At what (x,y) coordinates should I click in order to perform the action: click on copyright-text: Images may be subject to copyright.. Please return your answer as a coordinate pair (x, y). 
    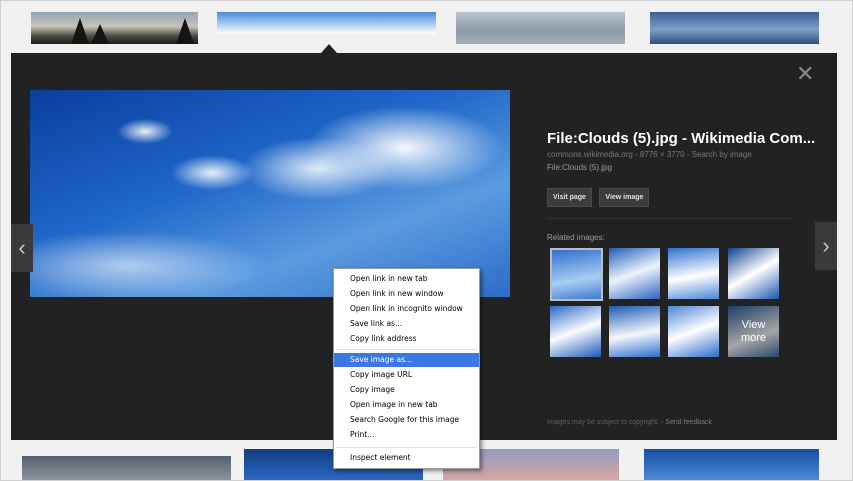
    Looking at the image, I should click on (603, 422).